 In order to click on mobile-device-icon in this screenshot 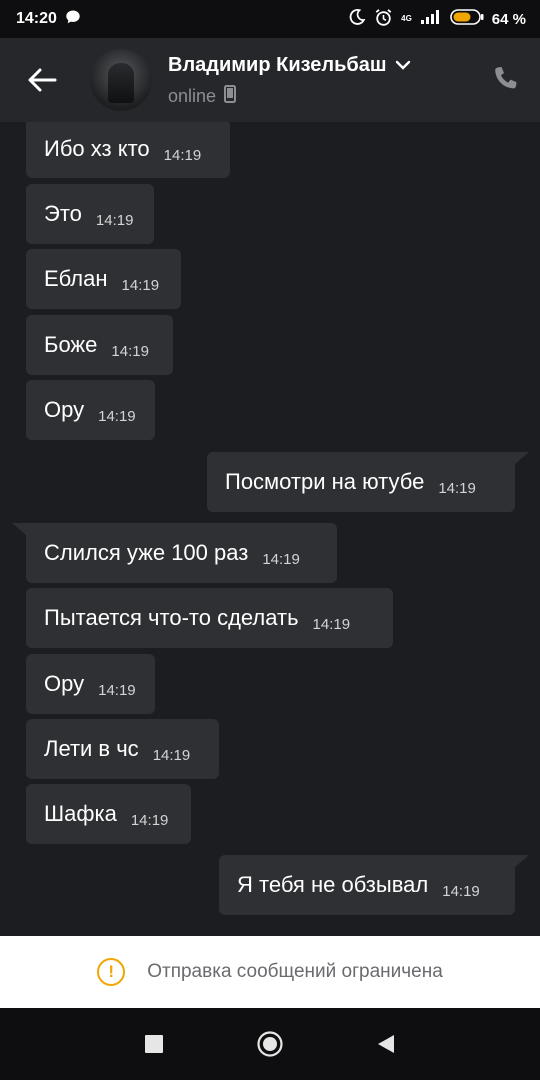, I will do `click(230, 96)`.